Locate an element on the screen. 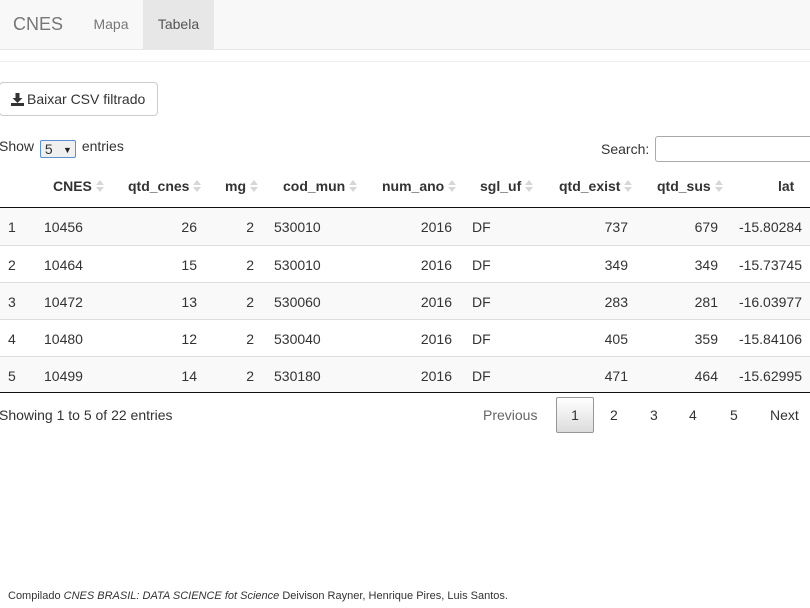 This screenshot has width=810, height=608. column-header-sgl-uf: sgl_uf is located at coordinates (507, 188).